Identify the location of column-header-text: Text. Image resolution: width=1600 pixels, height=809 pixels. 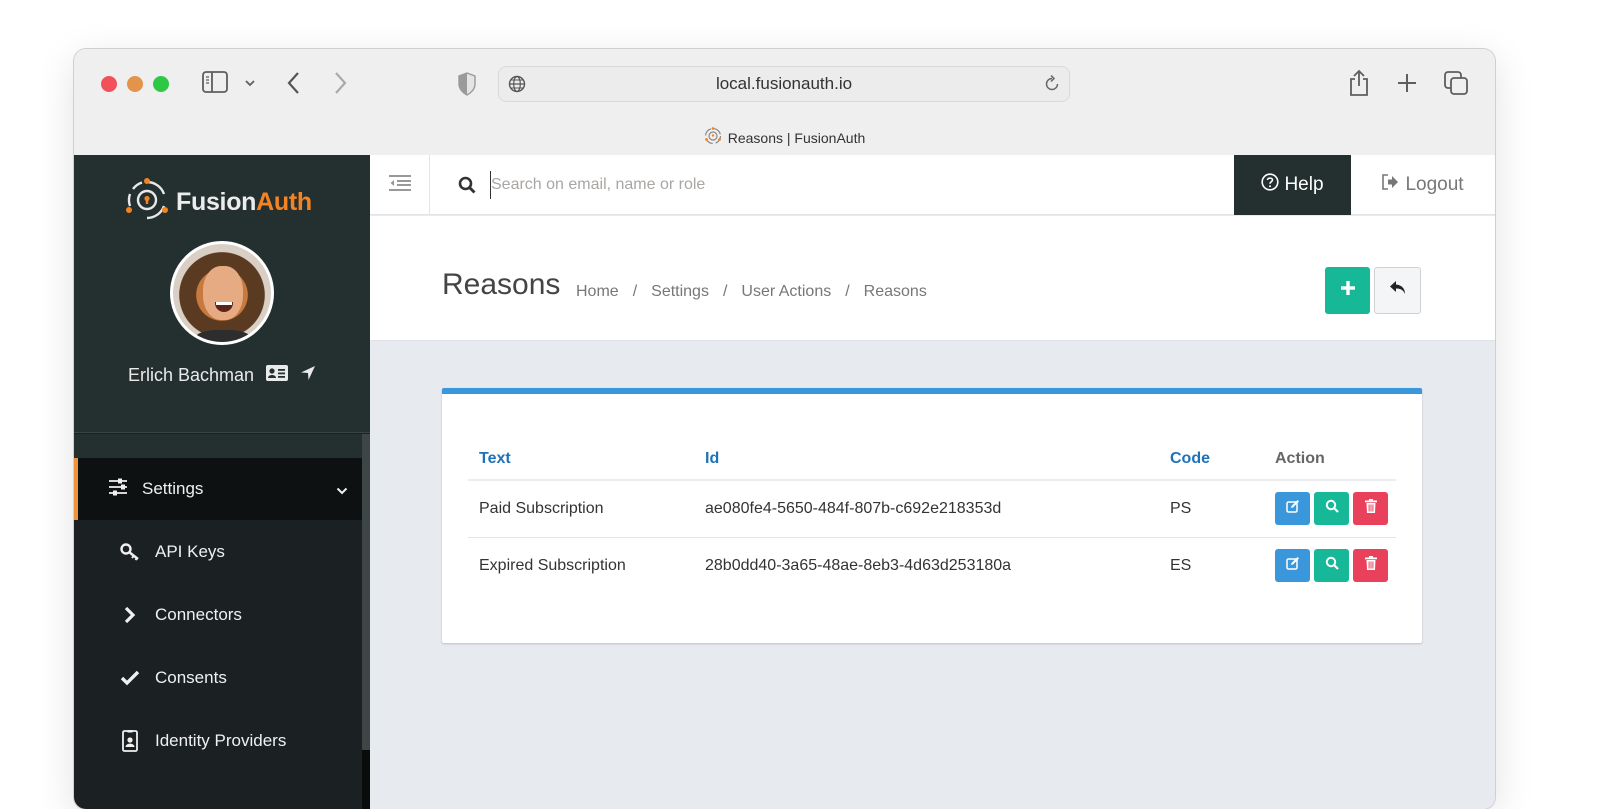
(581, 459).